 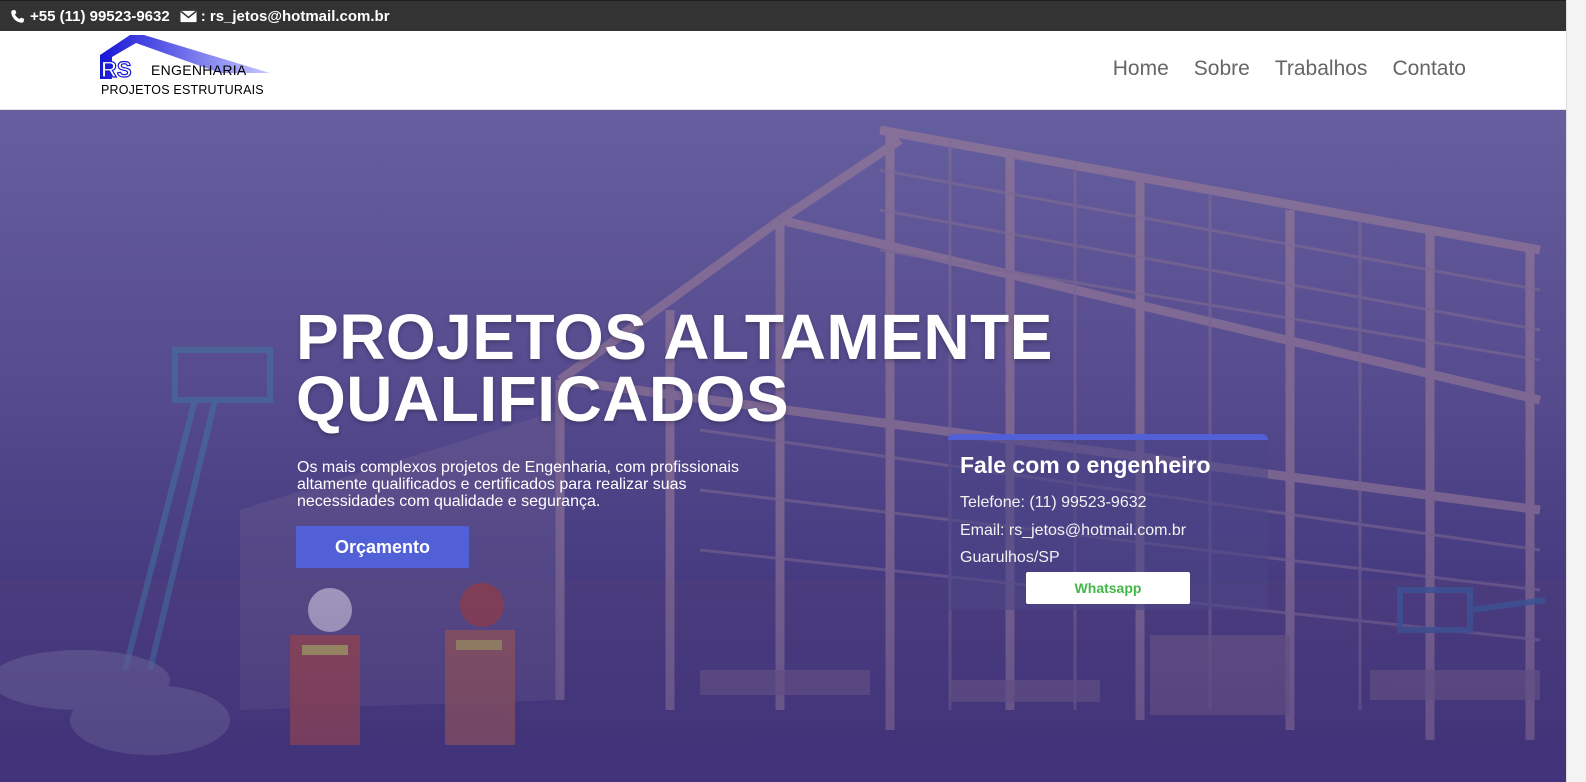 I want to click on nav-trabalhos: Trabalhos, so click(x=1321, y=69).